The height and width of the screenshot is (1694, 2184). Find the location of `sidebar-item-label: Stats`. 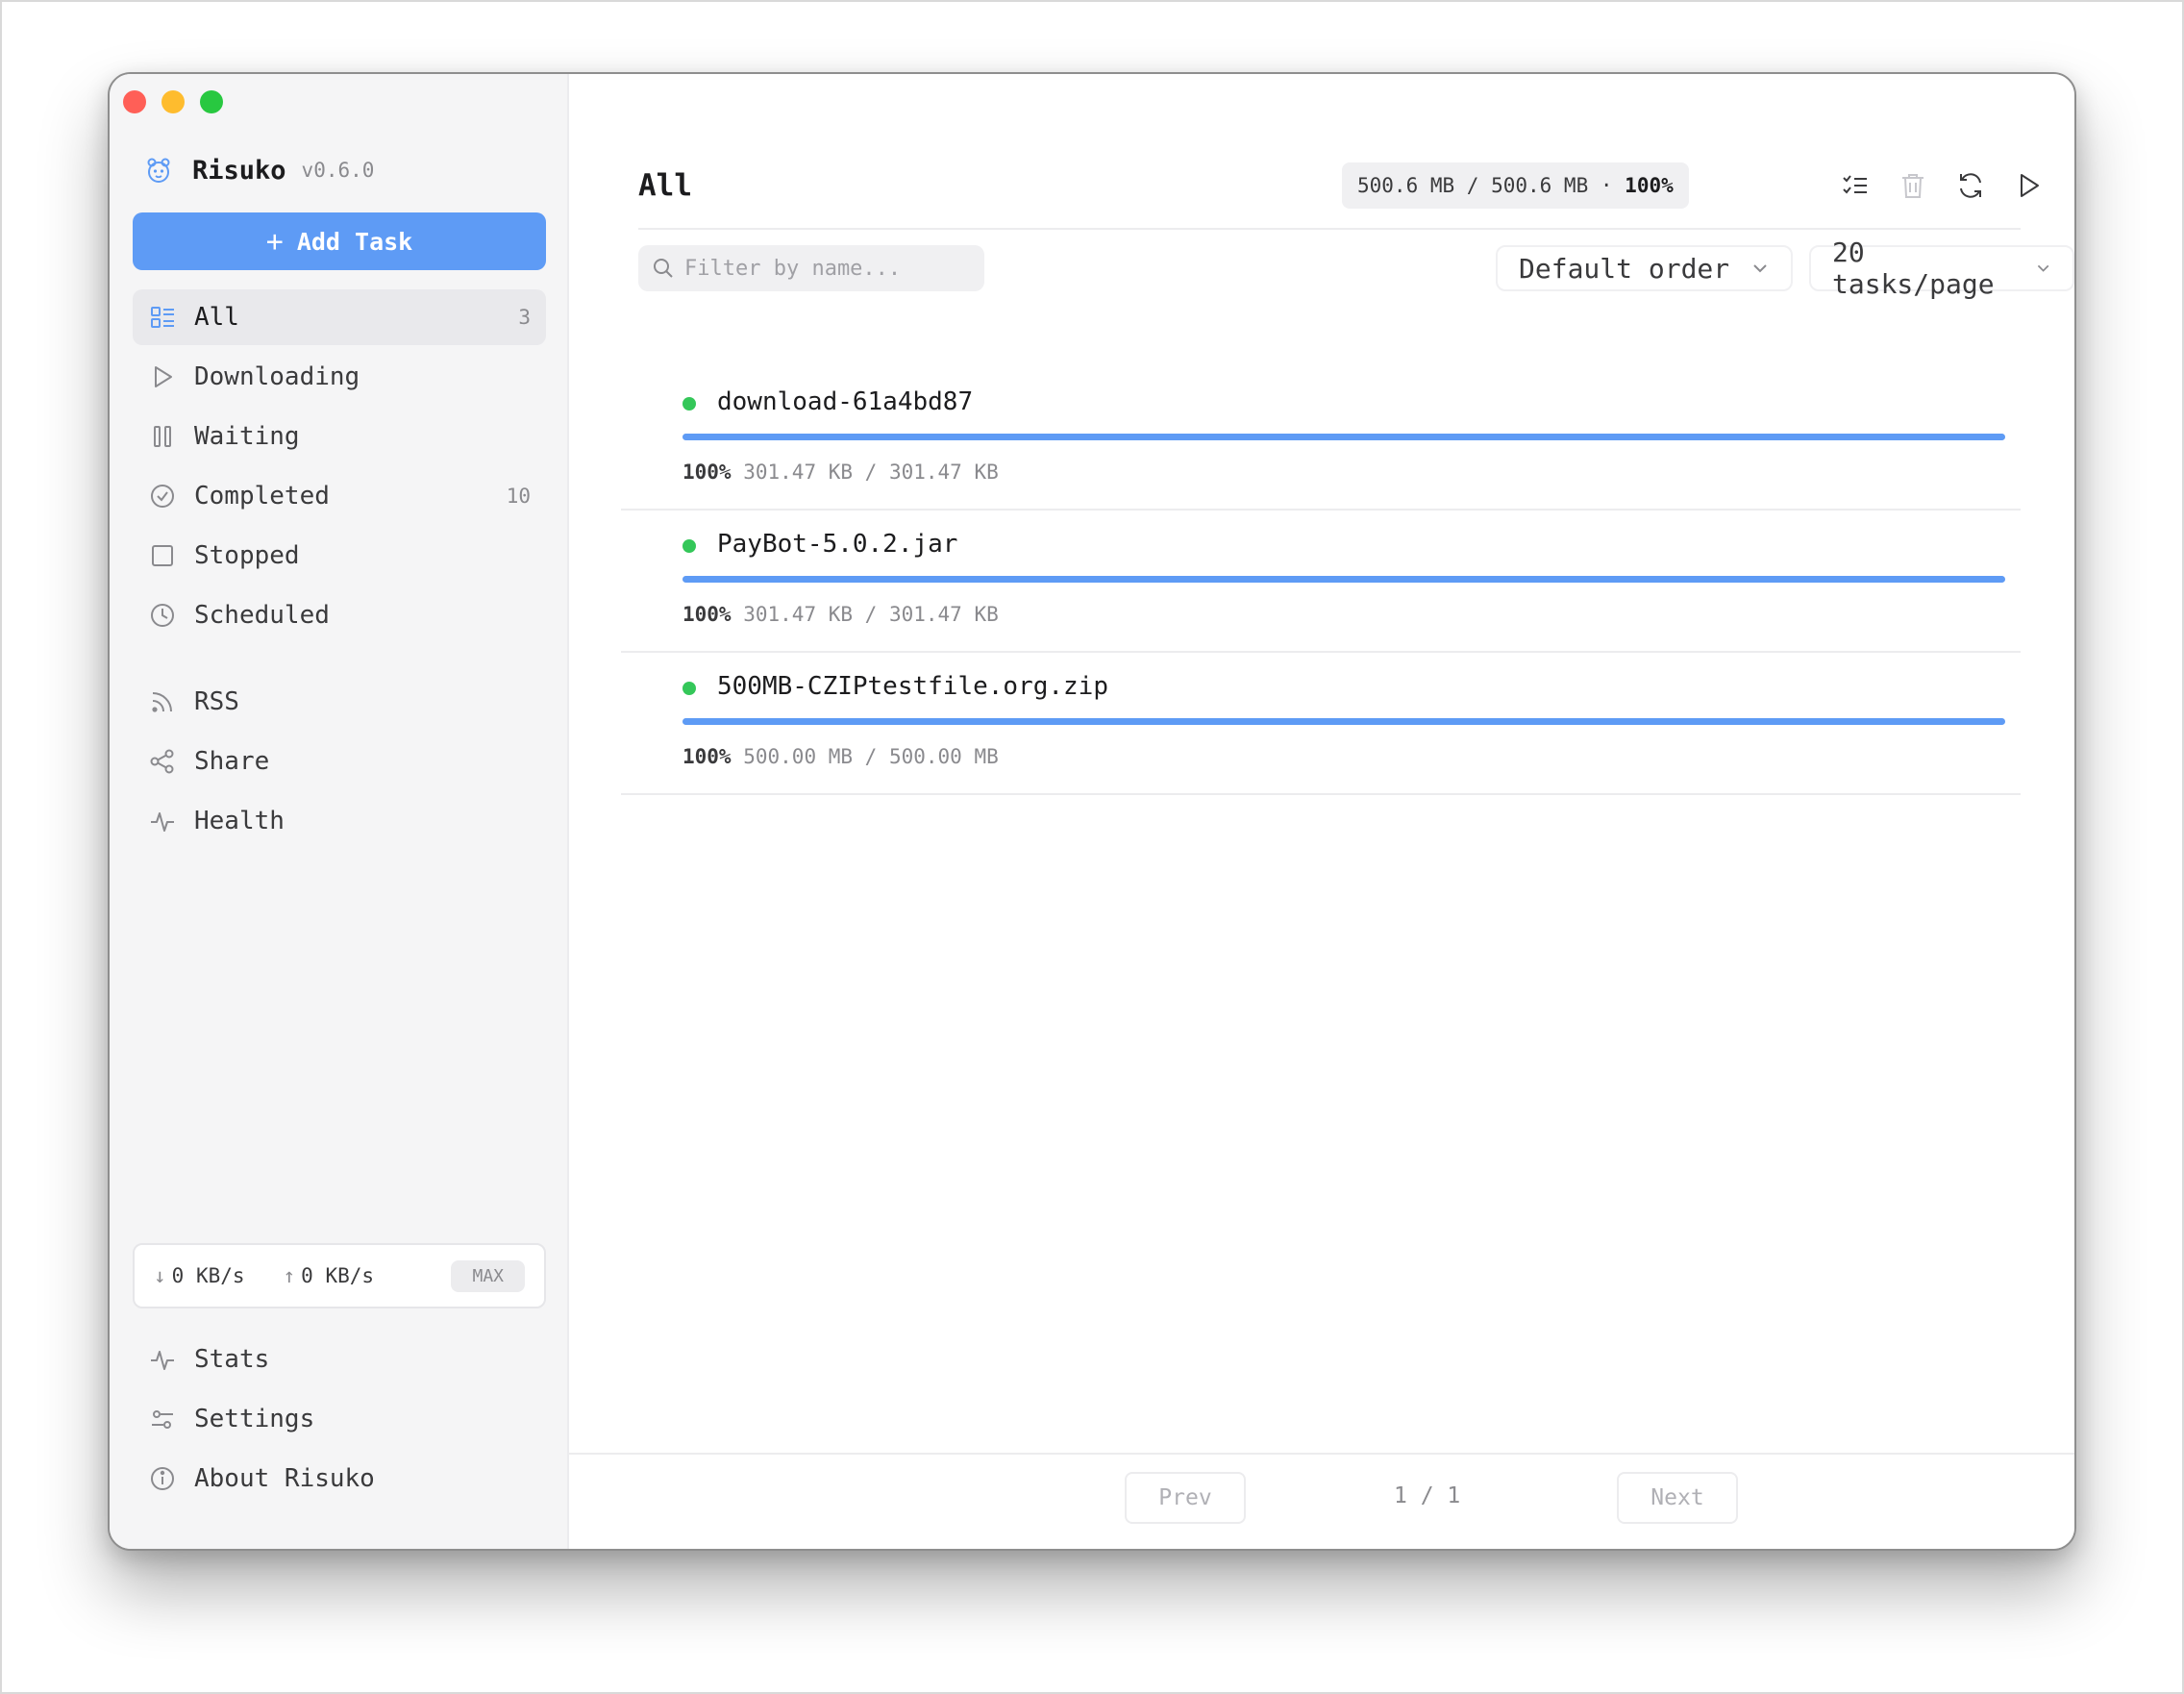

sidebar-item-label: Stats is located at coordinates (232, 1359).